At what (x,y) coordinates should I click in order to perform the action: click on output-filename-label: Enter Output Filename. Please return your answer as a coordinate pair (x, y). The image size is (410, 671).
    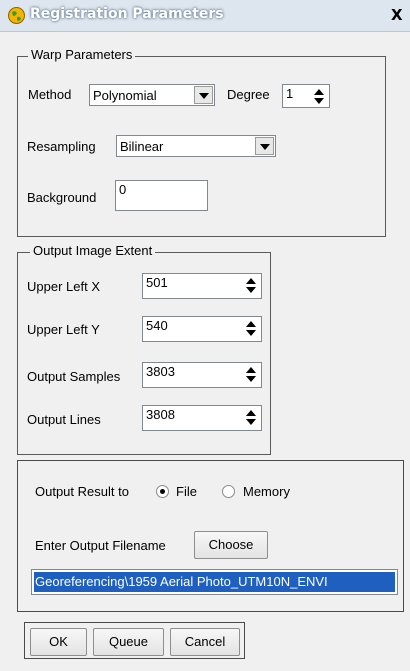
    Looking at the image, I should click on (100, 545).